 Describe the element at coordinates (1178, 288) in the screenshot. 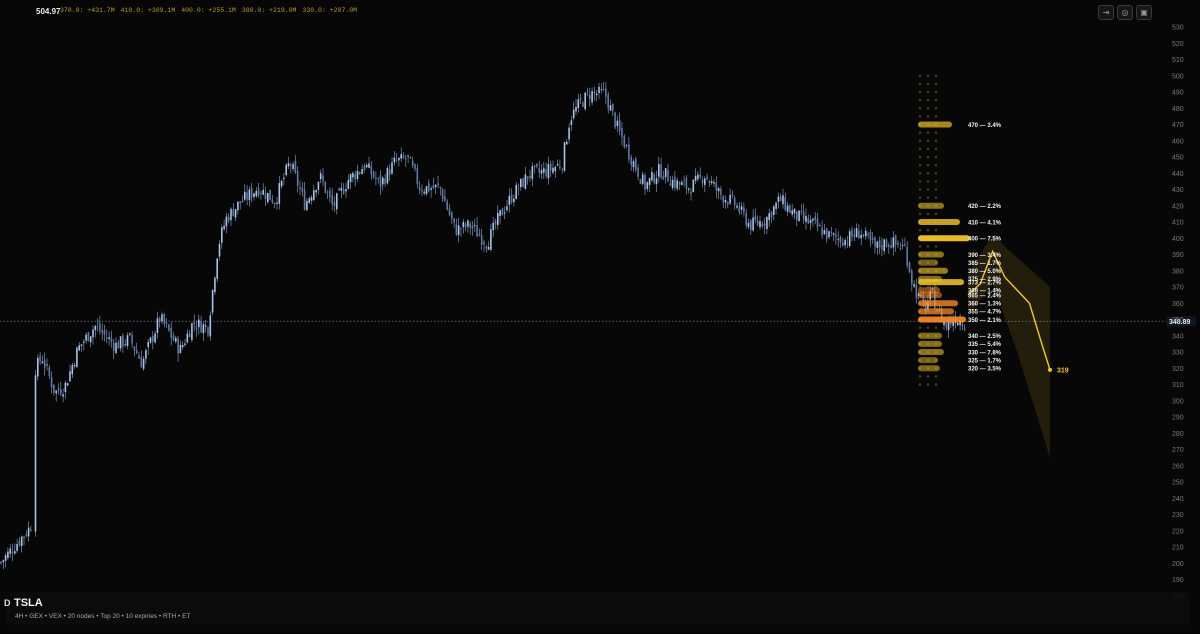

I see `y-tick-label: 370` at that location.